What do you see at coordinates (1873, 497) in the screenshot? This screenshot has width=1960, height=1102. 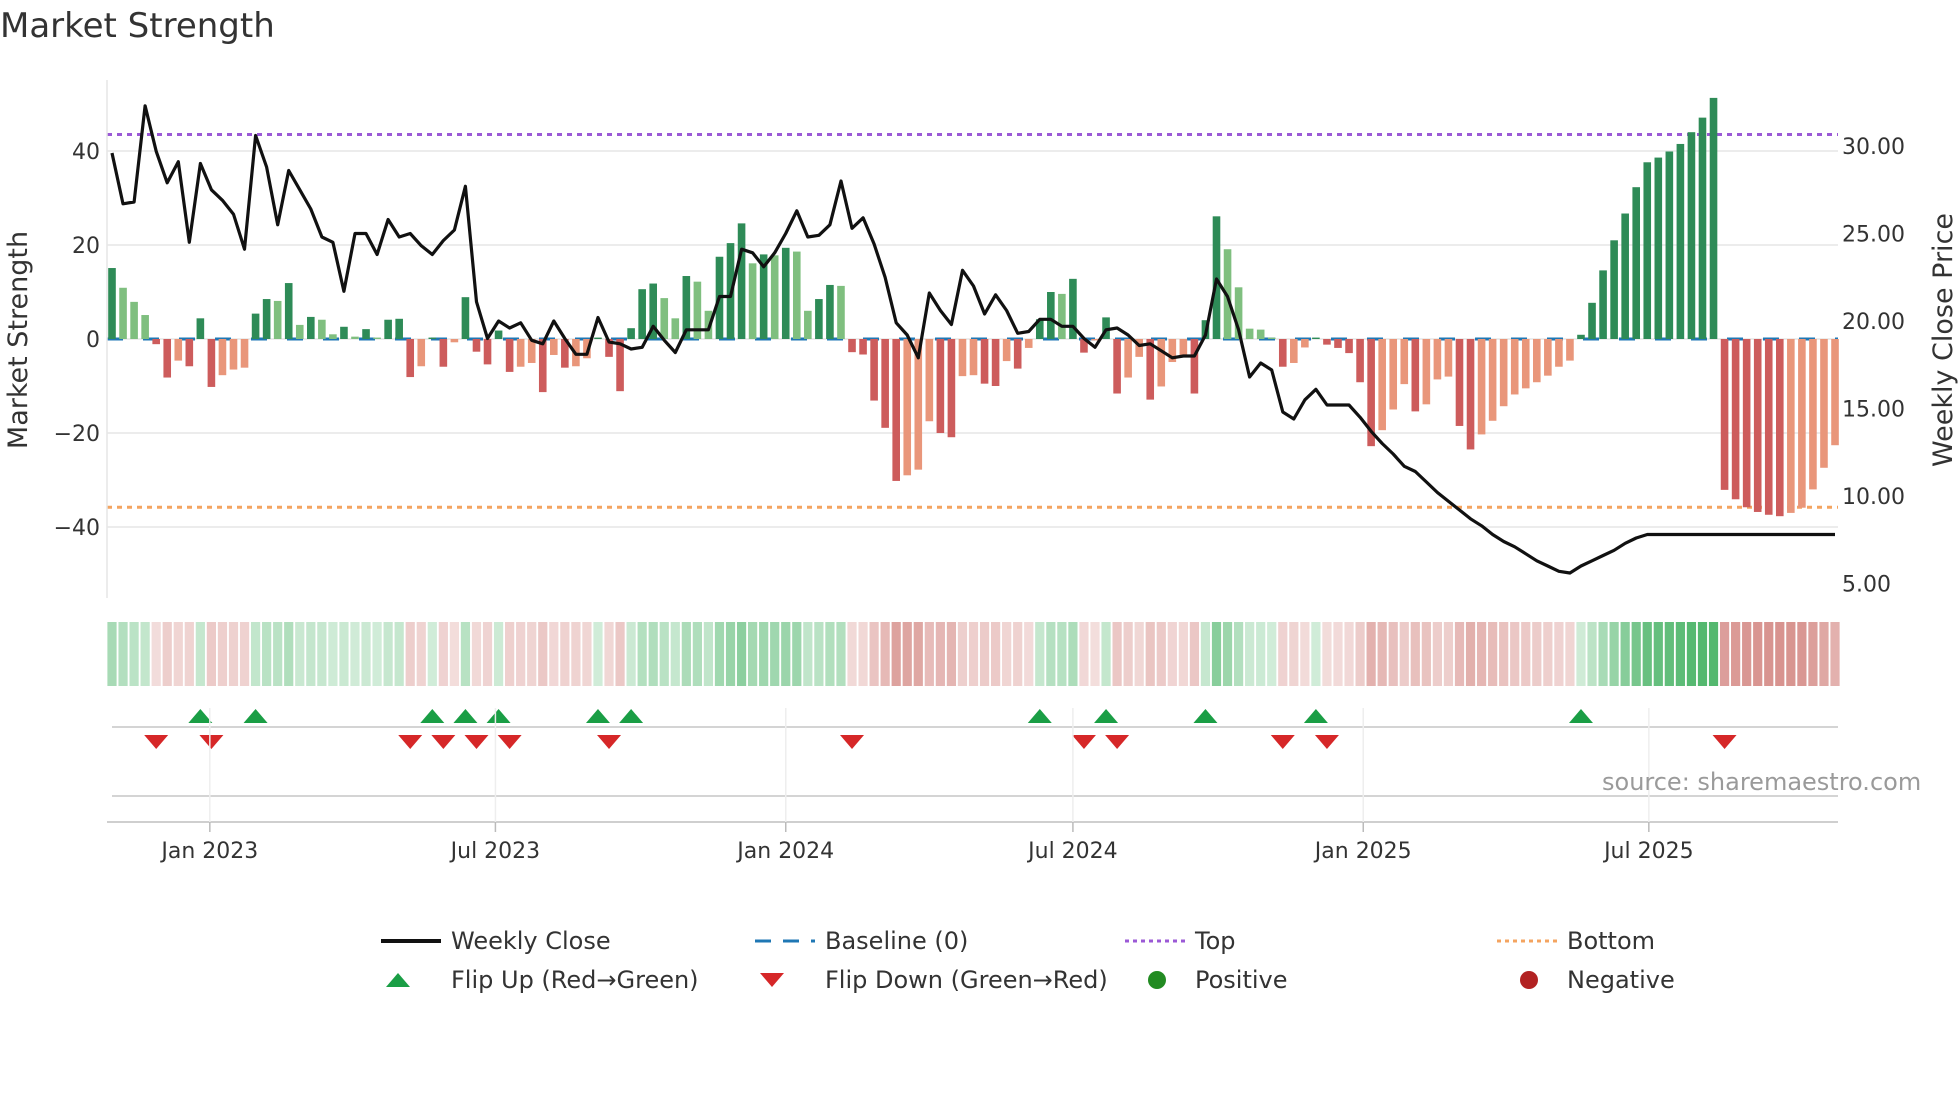 I see `y2-tick-label: 10.00` at bounding box center [1873, 497].